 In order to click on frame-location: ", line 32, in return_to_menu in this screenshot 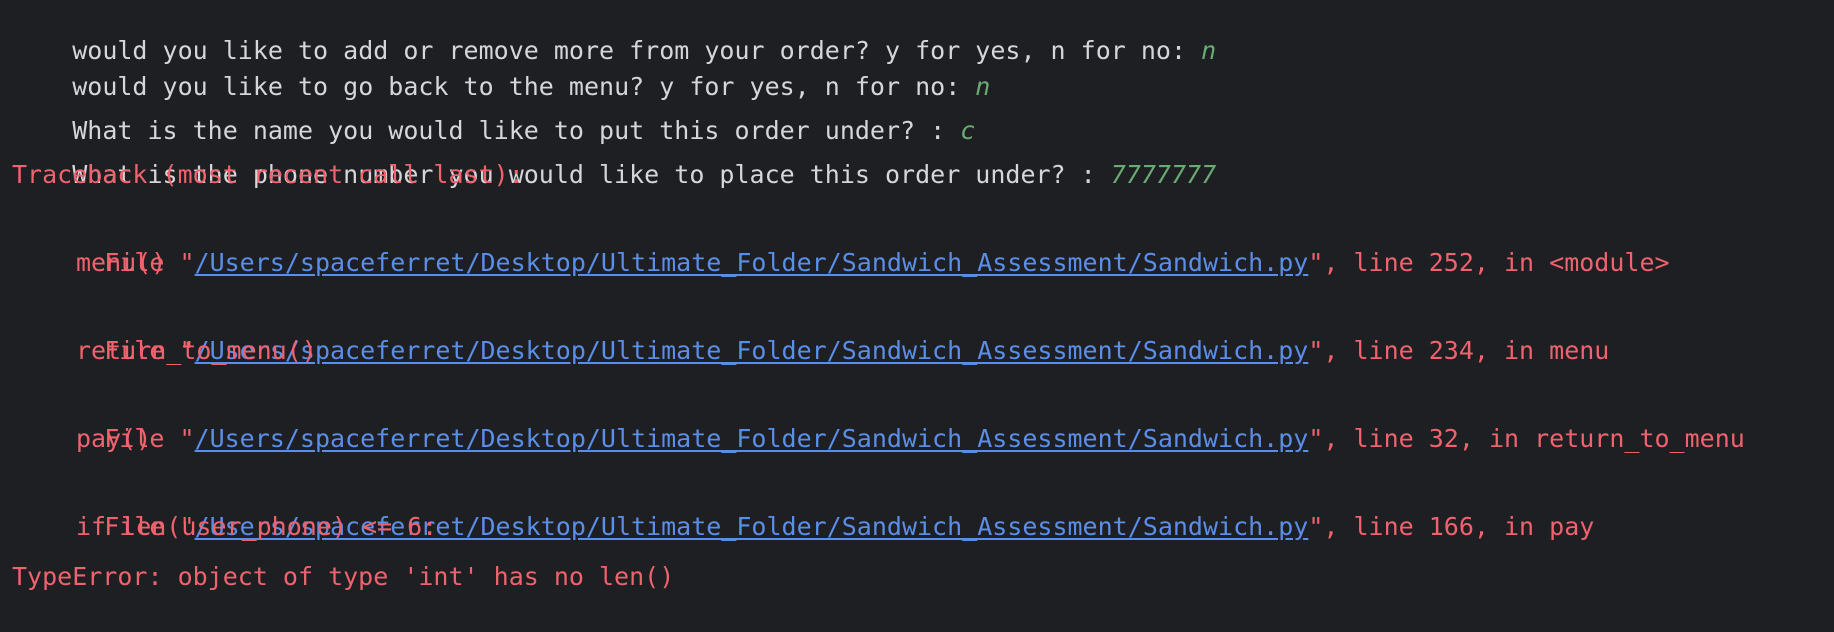, I will do `click(1526, 438)`.